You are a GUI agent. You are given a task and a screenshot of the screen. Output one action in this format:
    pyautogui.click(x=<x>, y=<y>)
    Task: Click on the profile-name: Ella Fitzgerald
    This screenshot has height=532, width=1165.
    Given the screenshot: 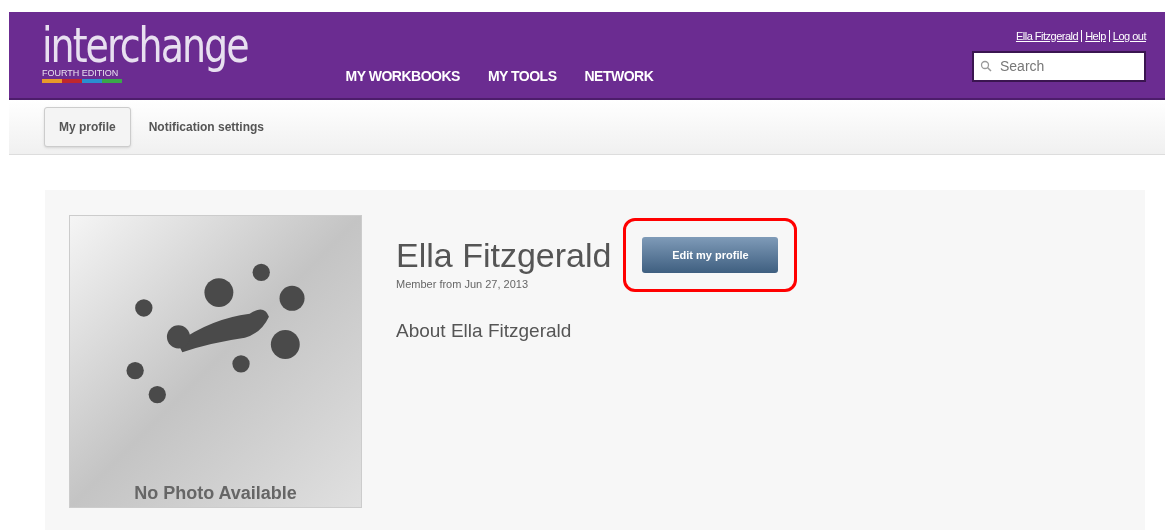 What is the action you would take?
    pyautogui.click(x=504, y=255)
    